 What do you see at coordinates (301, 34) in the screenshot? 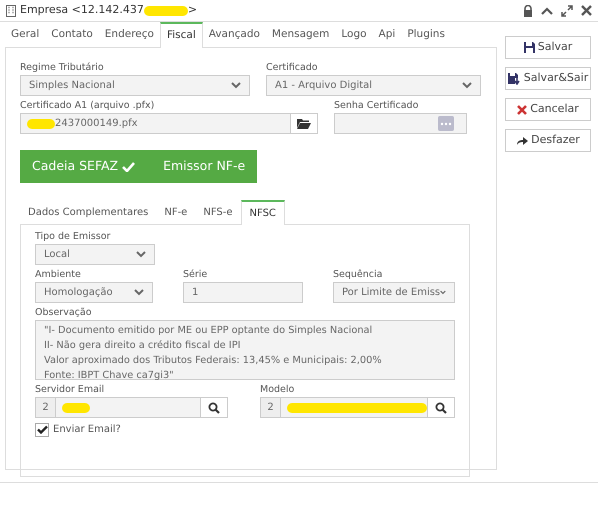
I see `tab: Mensagem` at bounding box center [301, 34].